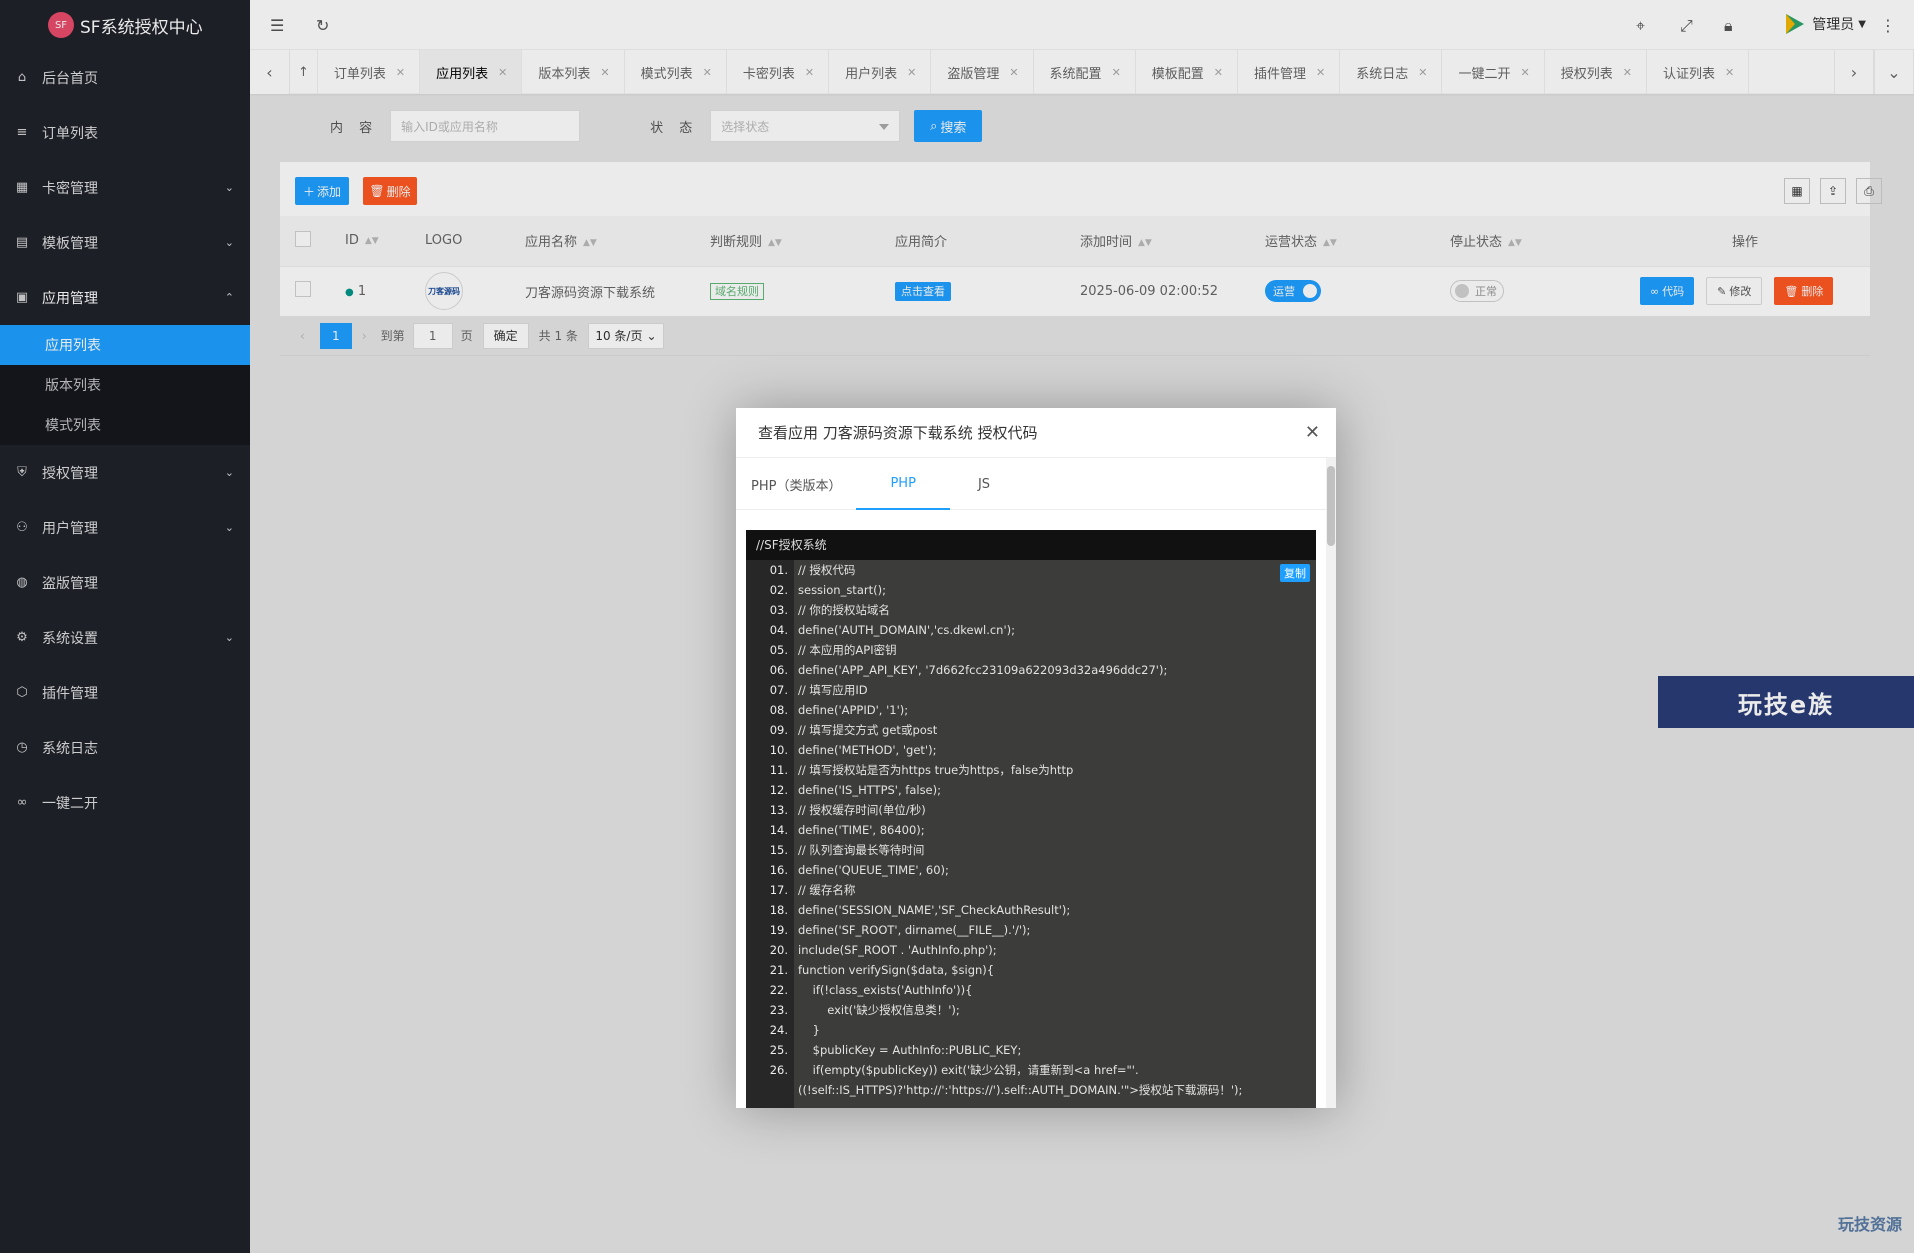 The width and height of the screenshot is (1914, 1253). I want to click on code-line: 03. // 你的授权站域名, so click(1031, 610).